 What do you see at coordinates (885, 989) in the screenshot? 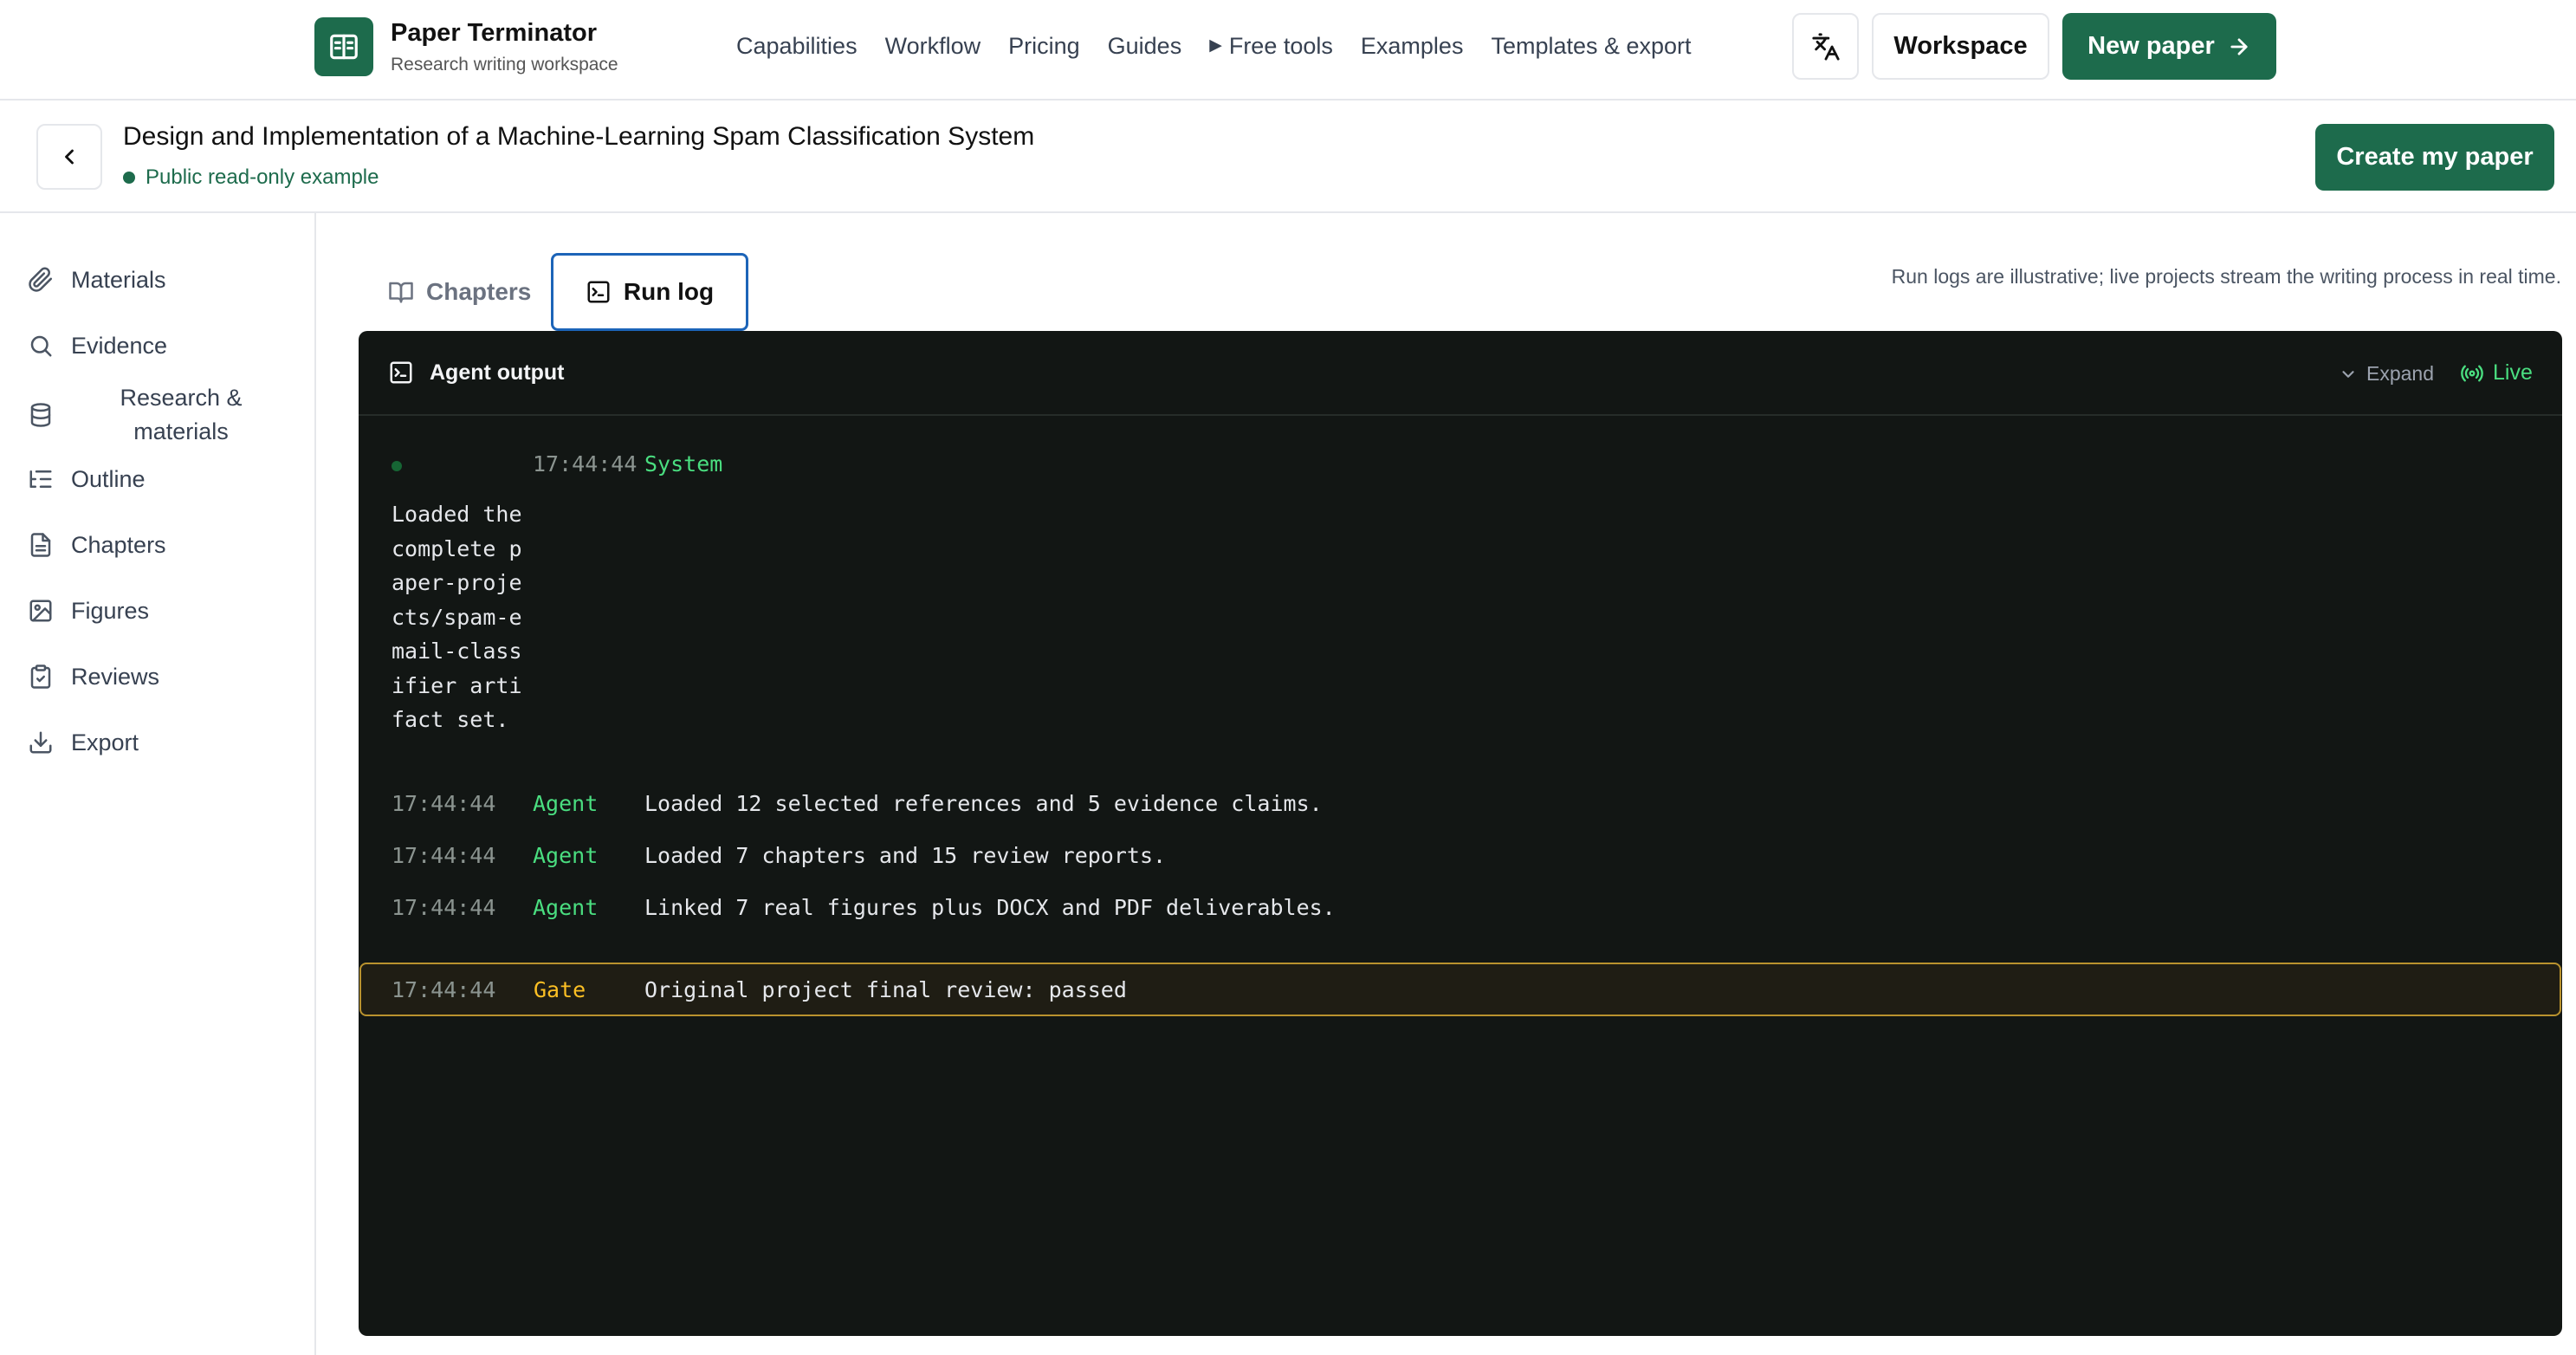
I see `log-message: Original project final review: passed` at bounding box center [885, 989].